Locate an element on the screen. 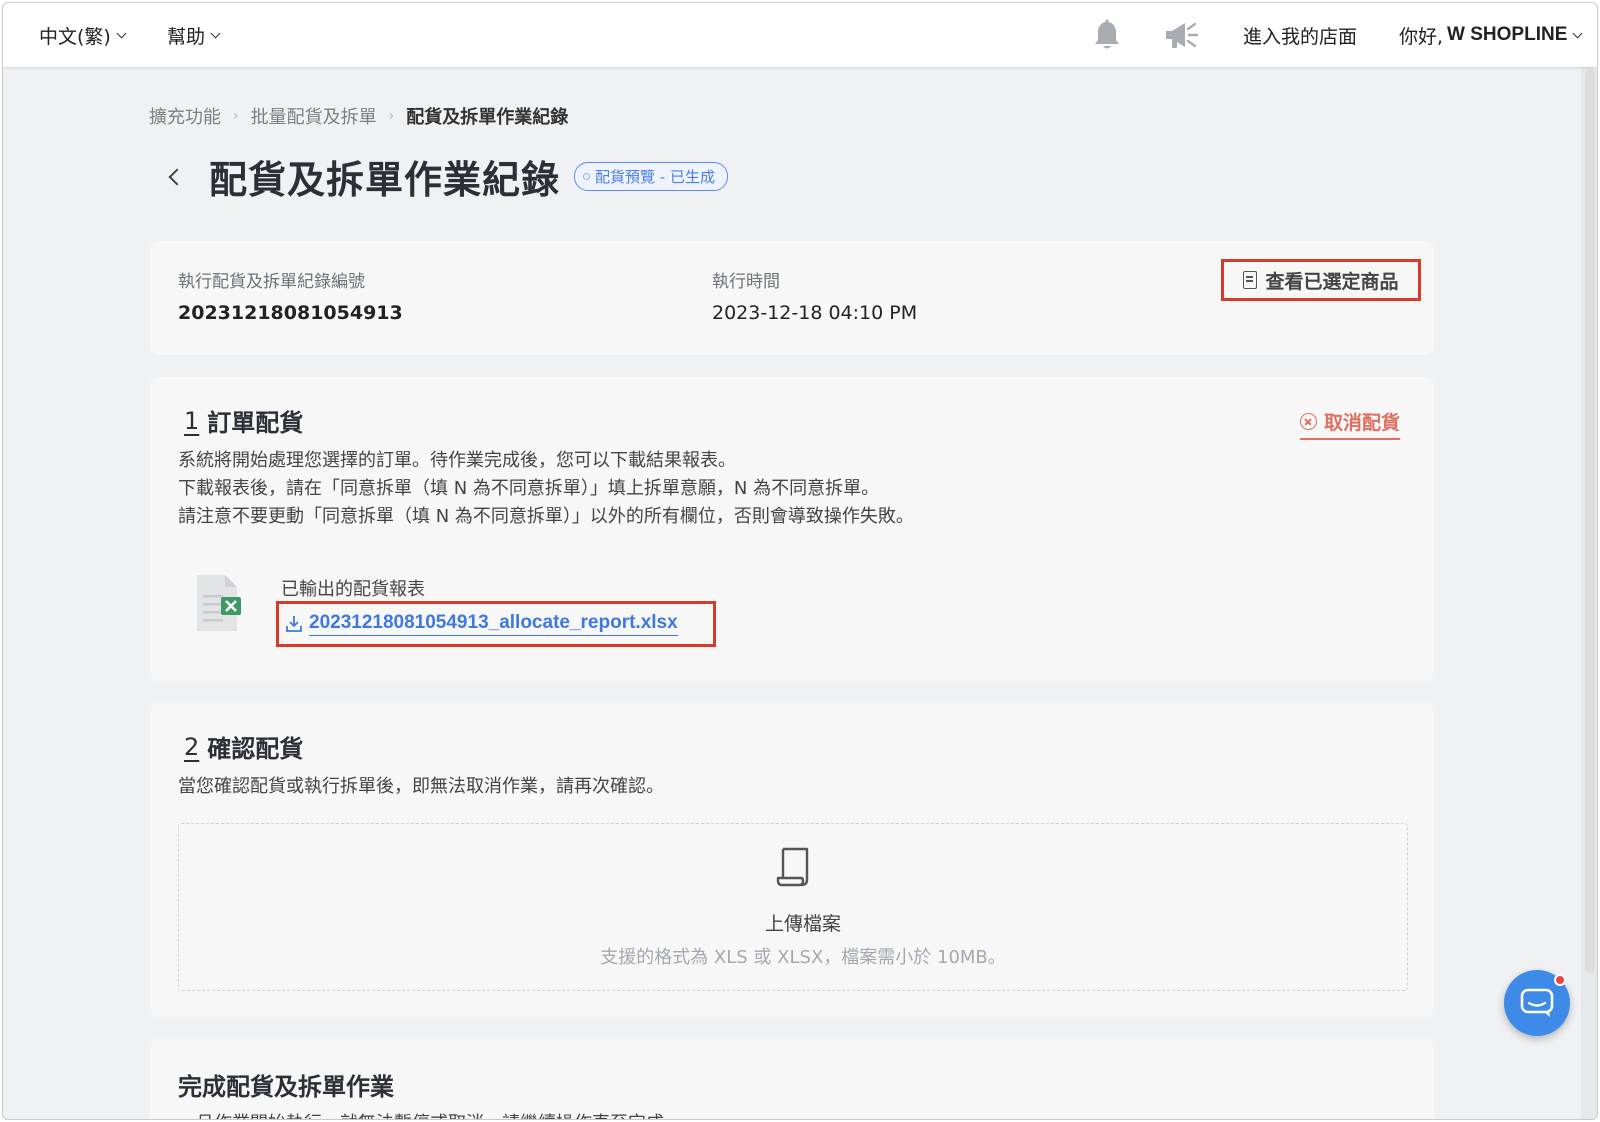 The height and width of the screenshot is (1122, 1600). megaphone-icon is located at coordinates (1181, 35).